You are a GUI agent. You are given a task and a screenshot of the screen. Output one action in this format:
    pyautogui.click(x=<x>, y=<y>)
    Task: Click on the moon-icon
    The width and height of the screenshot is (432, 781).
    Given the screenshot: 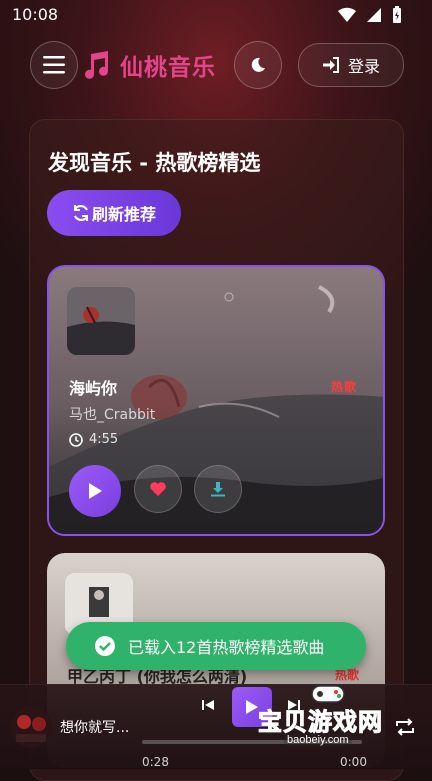 What is the action you would take?
    pyautogui.click(x=258, y=64)
    